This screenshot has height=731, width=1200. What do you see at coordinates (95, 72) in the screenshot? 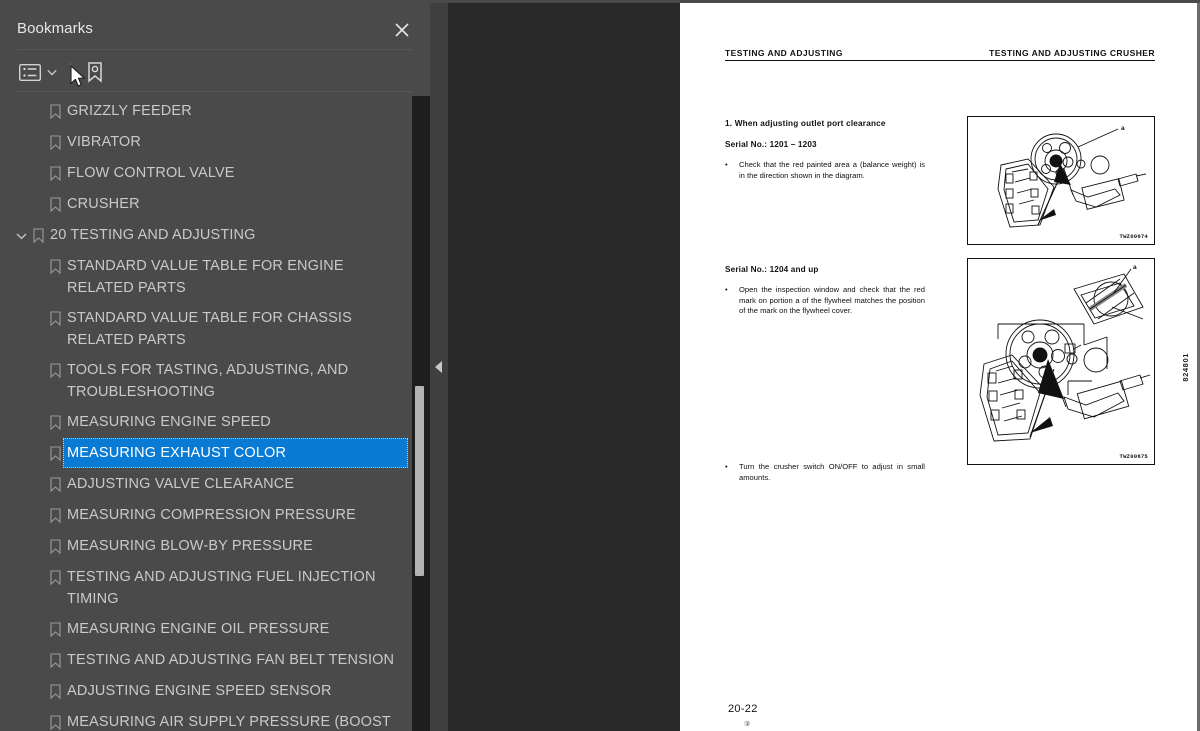
I see `new-bookmark-icon` at bounding box center [95, 72].